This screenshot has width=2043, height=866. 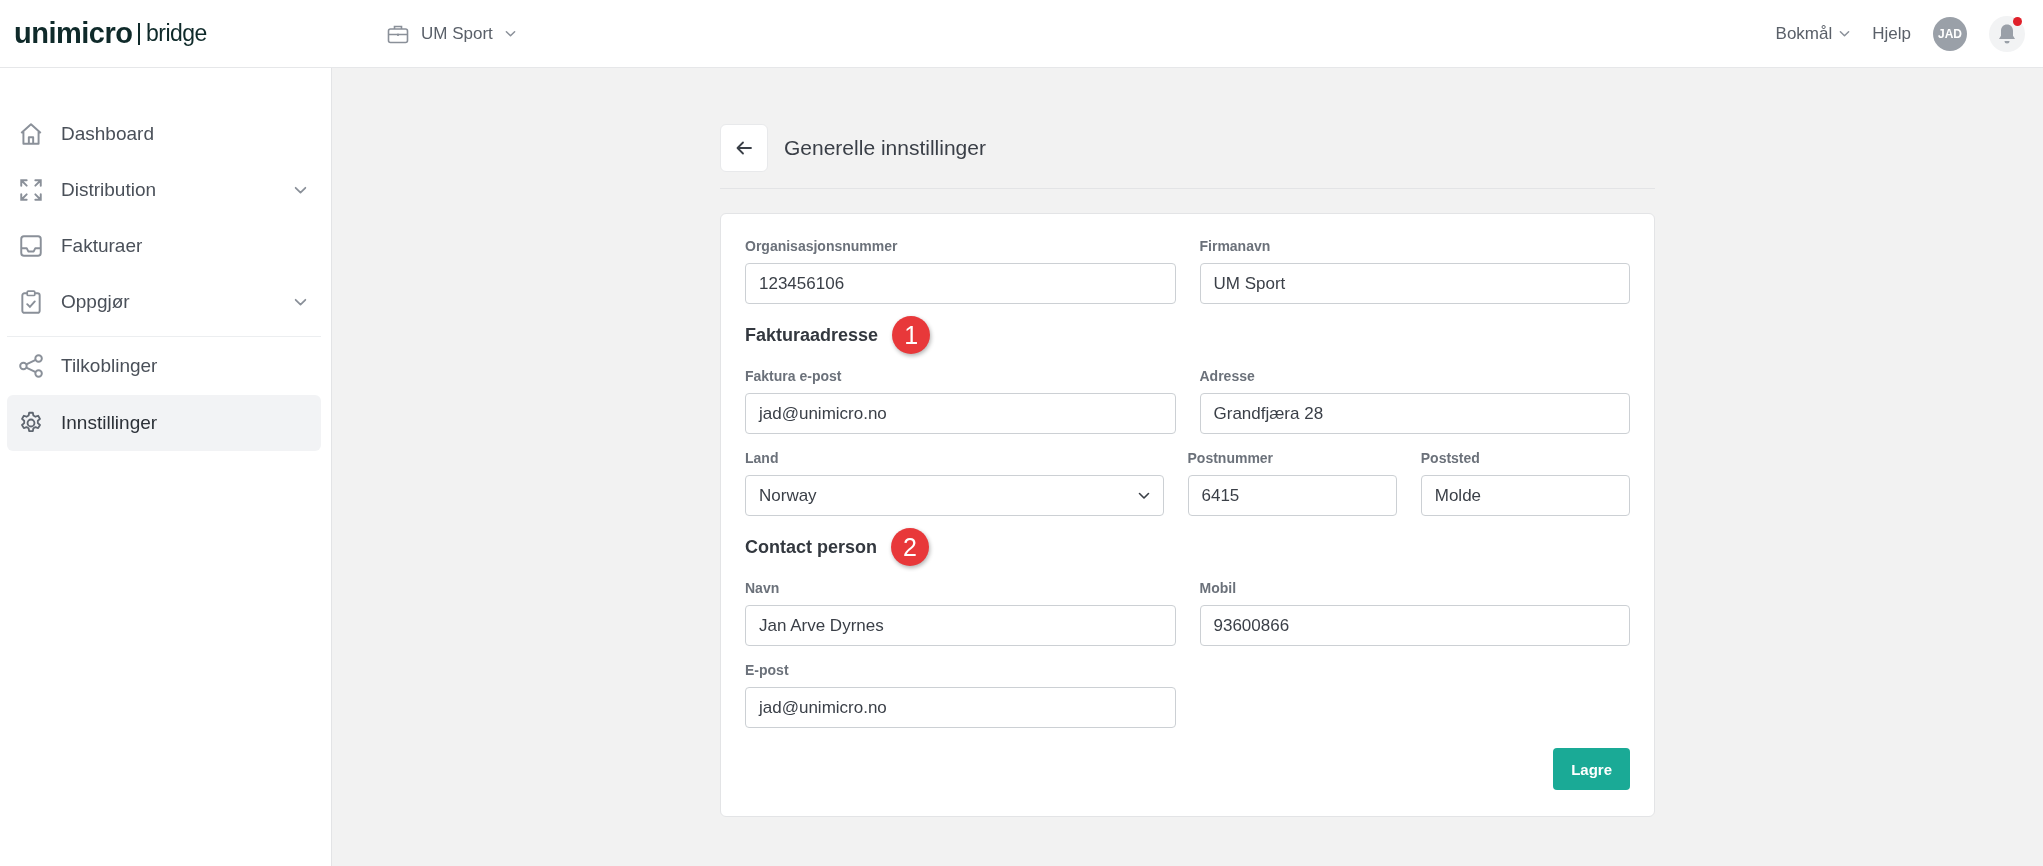 What do you see at coordinates (31, 190) in the screenshot?
I see `expand-icon` at bounding box center [31, 190].